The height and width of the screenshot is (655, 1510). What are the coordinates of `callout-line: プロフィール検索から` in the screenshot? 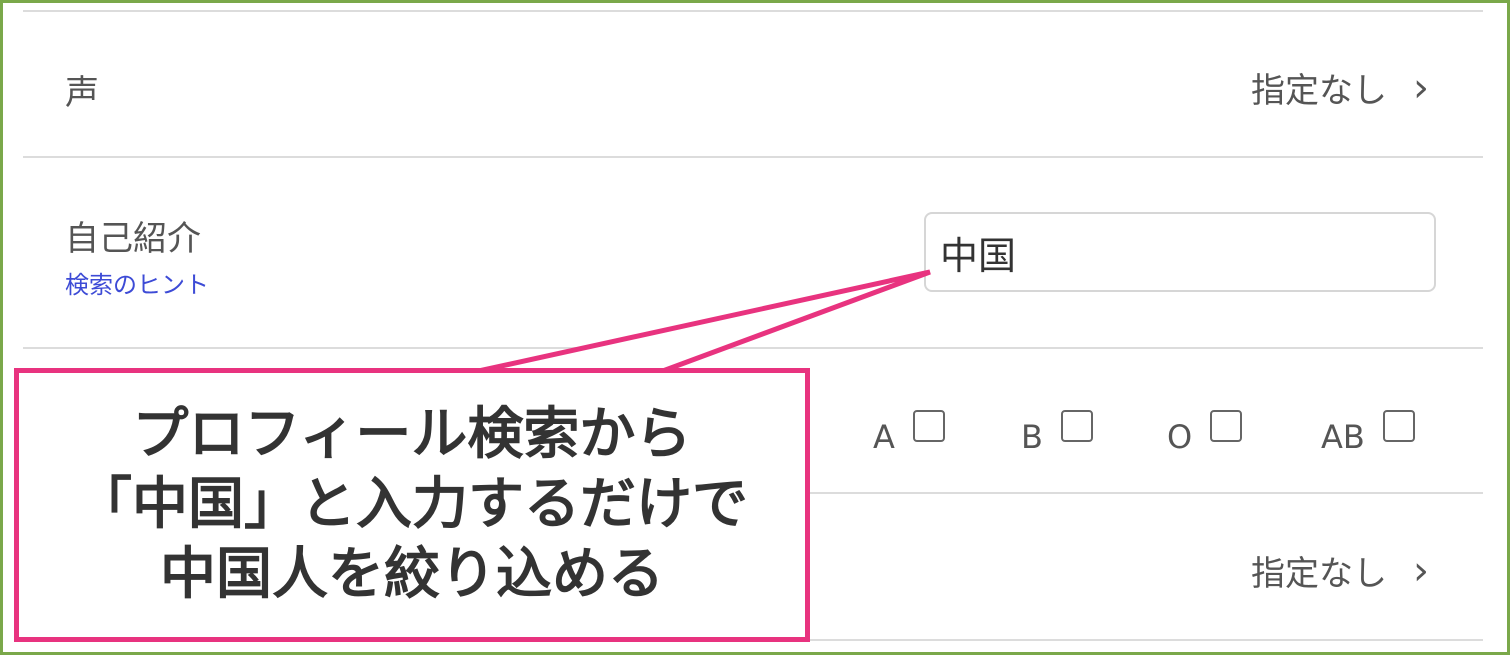 It's located at (412, 434).